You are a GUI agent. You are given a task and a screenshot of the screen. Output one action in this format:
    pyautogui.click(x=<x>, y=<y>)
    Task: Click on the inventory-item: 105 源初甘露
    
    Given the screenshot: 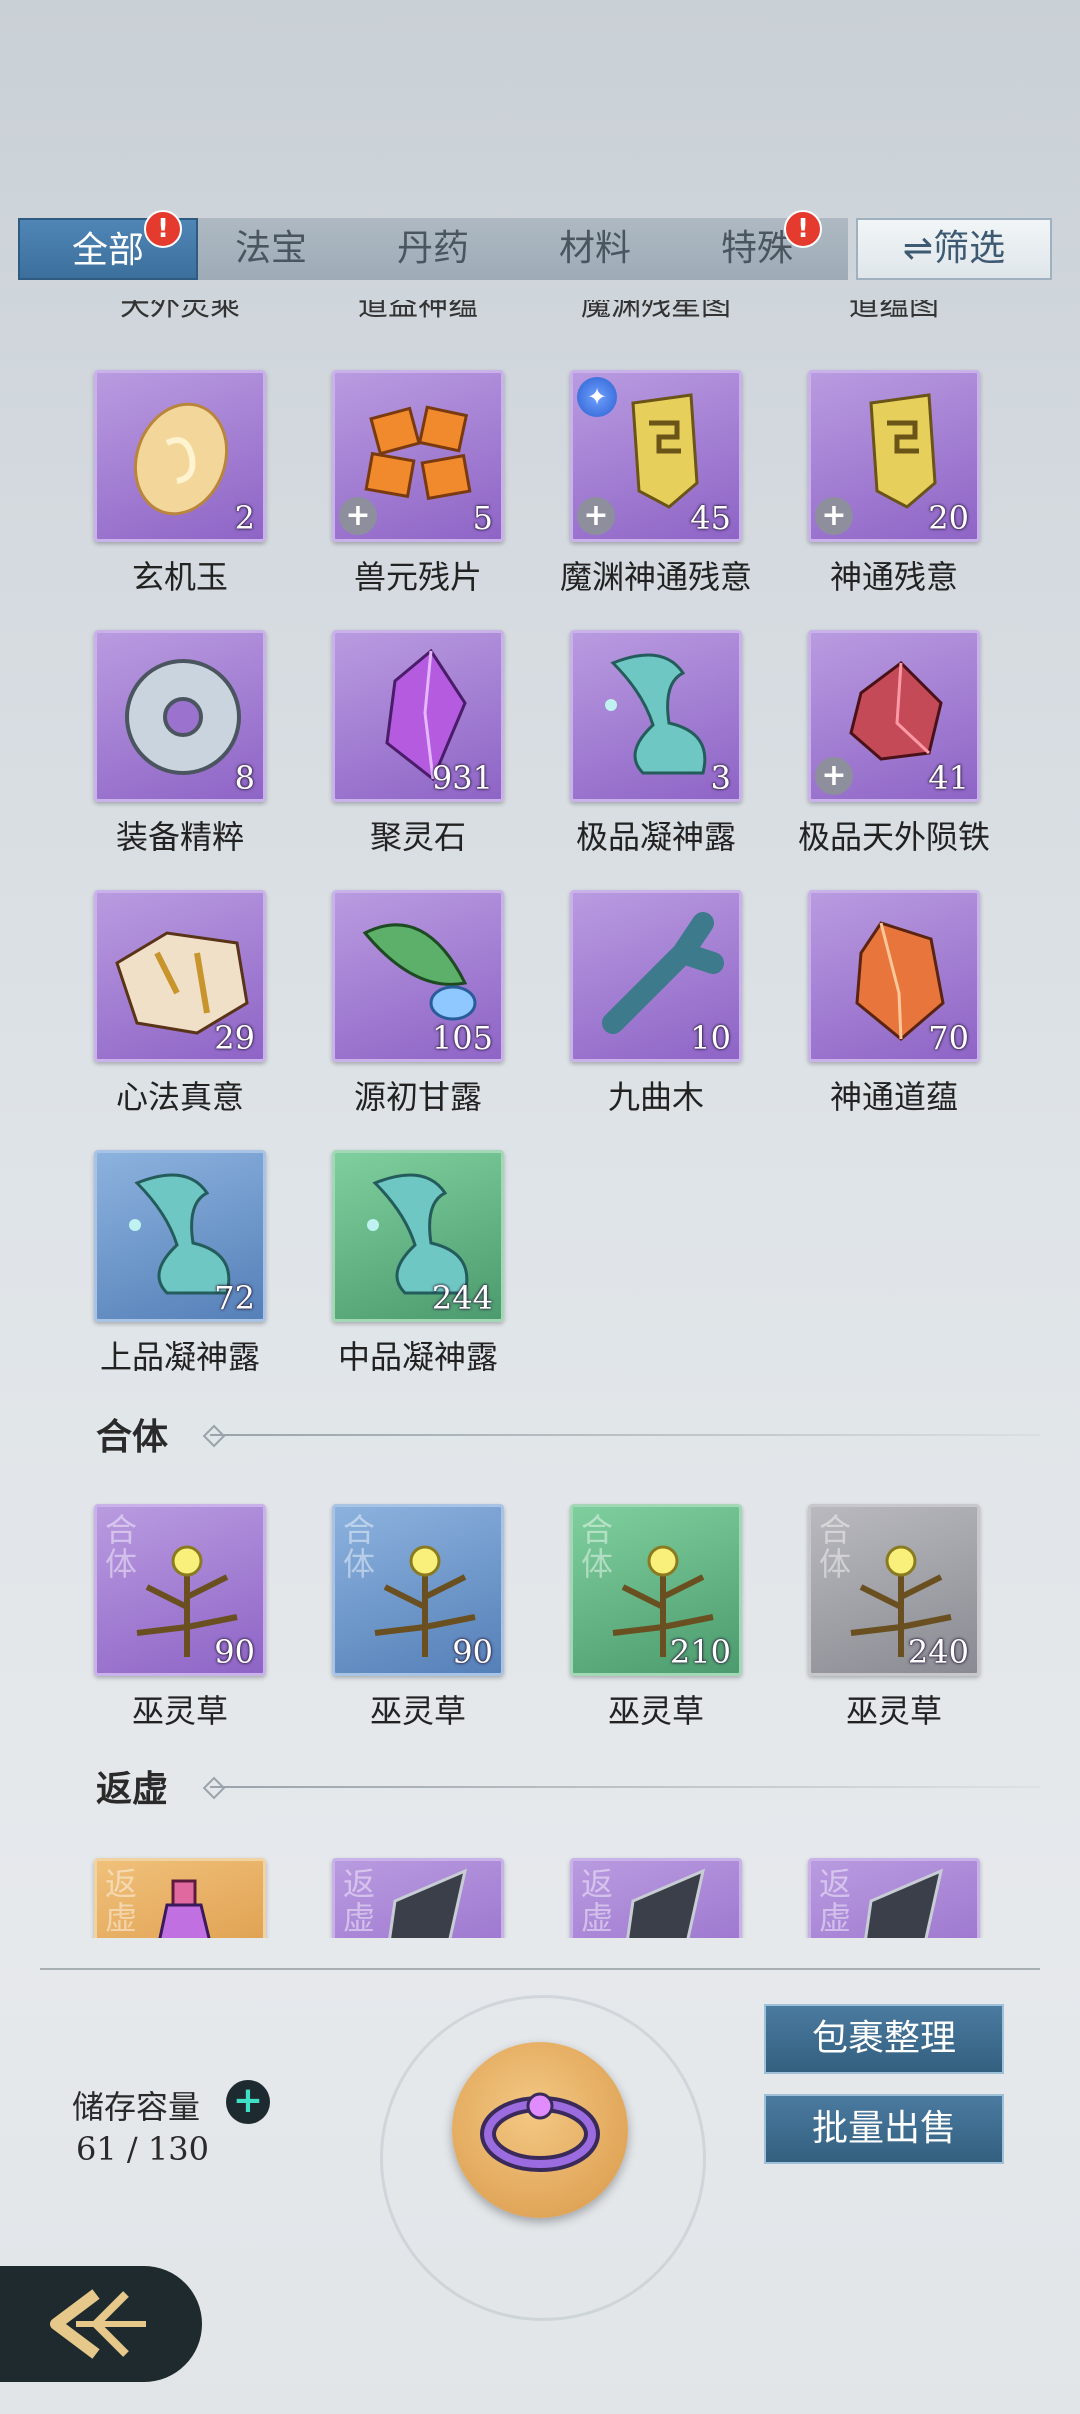 What is the action you would take?
    pyautogui.click(x=418, y=1004)
    